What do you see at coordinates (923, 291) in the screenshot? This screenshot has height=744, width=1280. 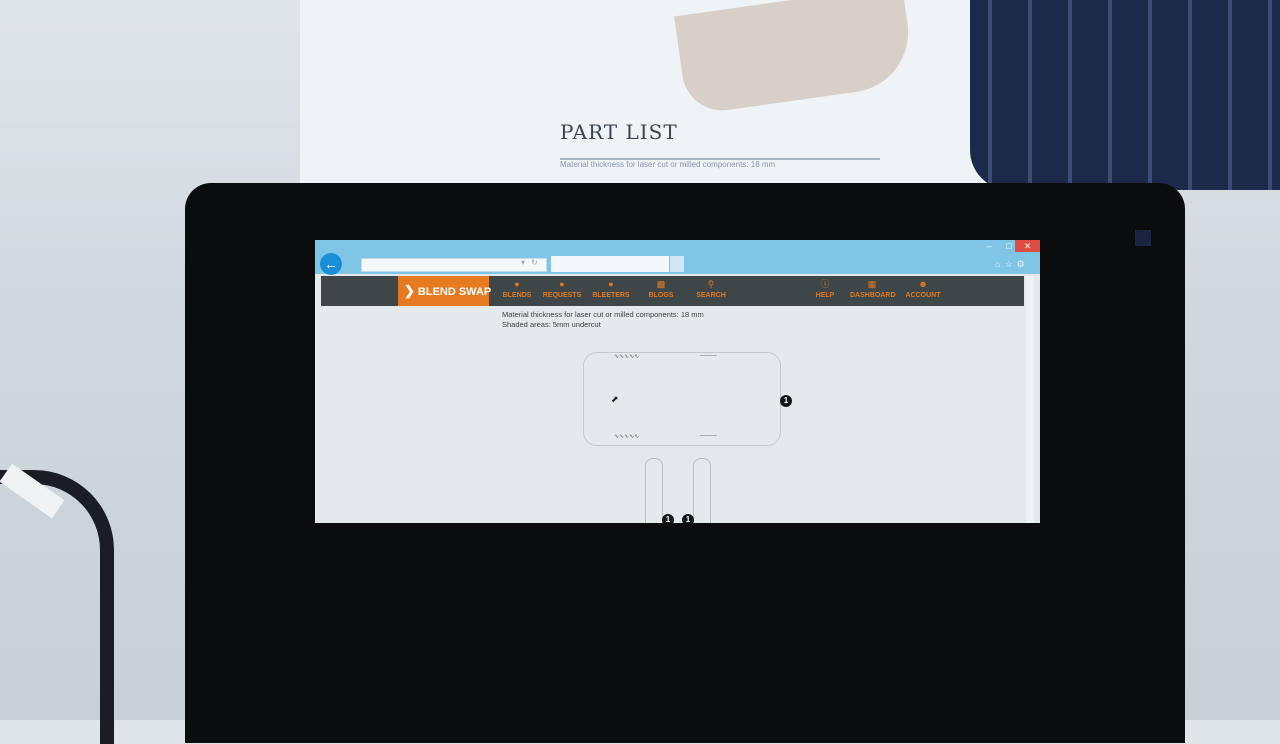 I see `nav-account: ☻ ACCOUNT` at bounding box center [923, 291].